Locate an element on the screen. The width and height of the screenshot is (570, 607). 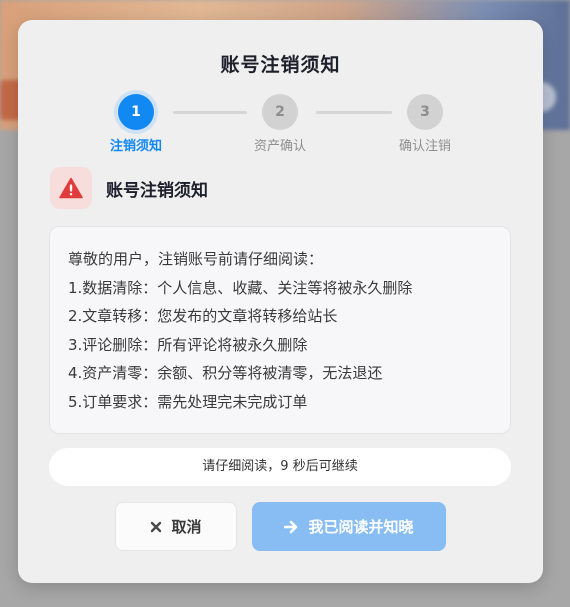
step-3: 3 确认注销 is located at coordinates (425, 124).